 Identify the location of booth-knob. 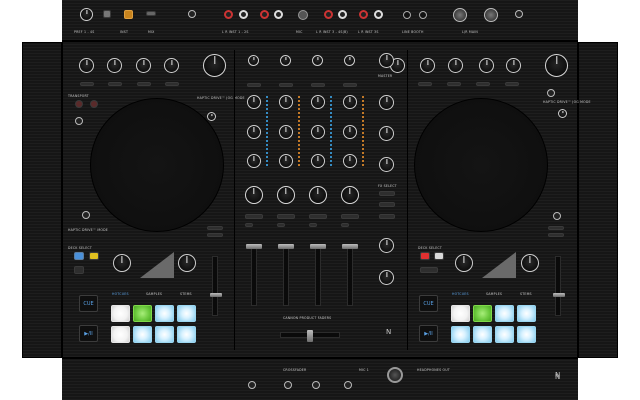
(386, 102).